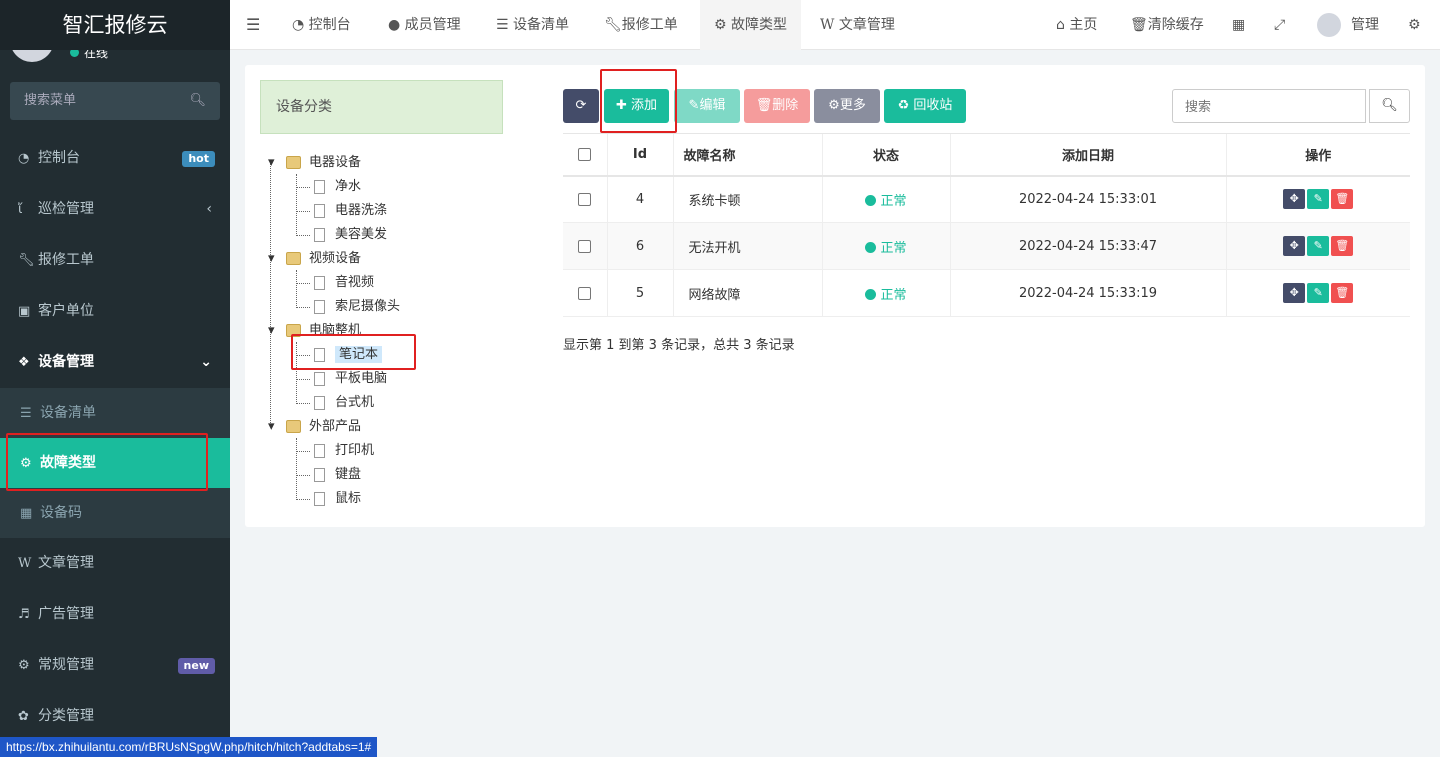 This screenshot has height=757, width=1440. I want to click on row-select-cell, so click(585, 246).